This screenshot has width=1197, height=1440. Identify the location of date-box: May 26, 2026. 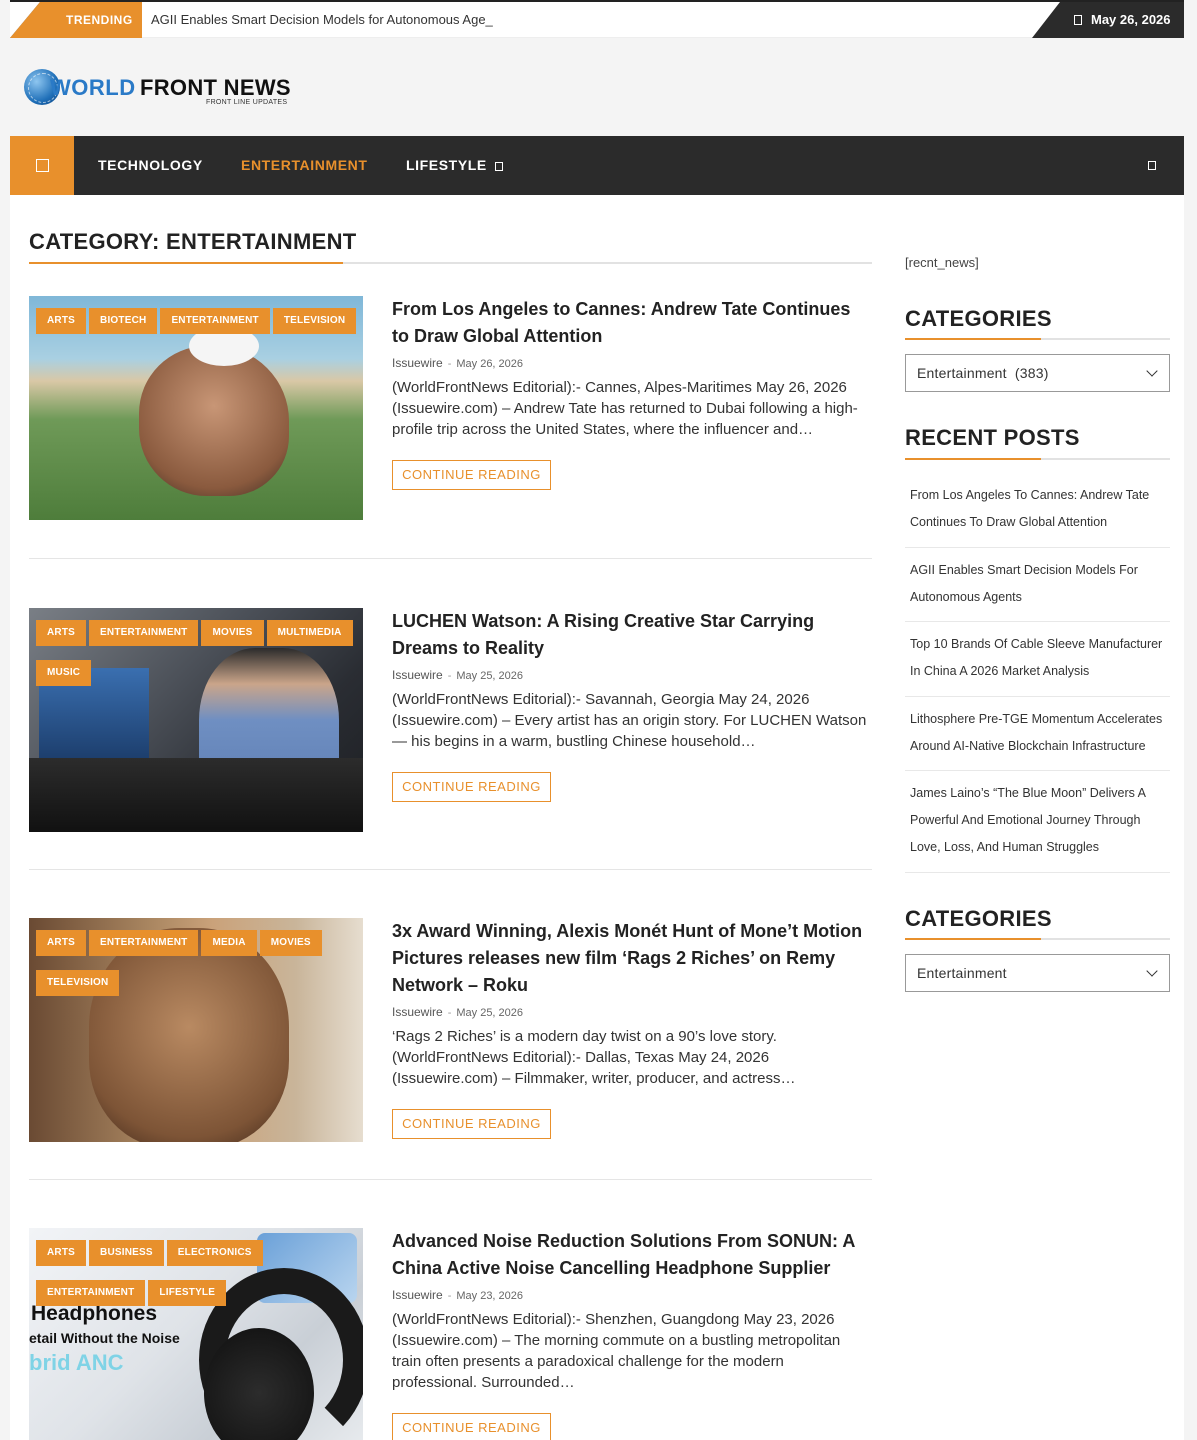
(1108, 20).